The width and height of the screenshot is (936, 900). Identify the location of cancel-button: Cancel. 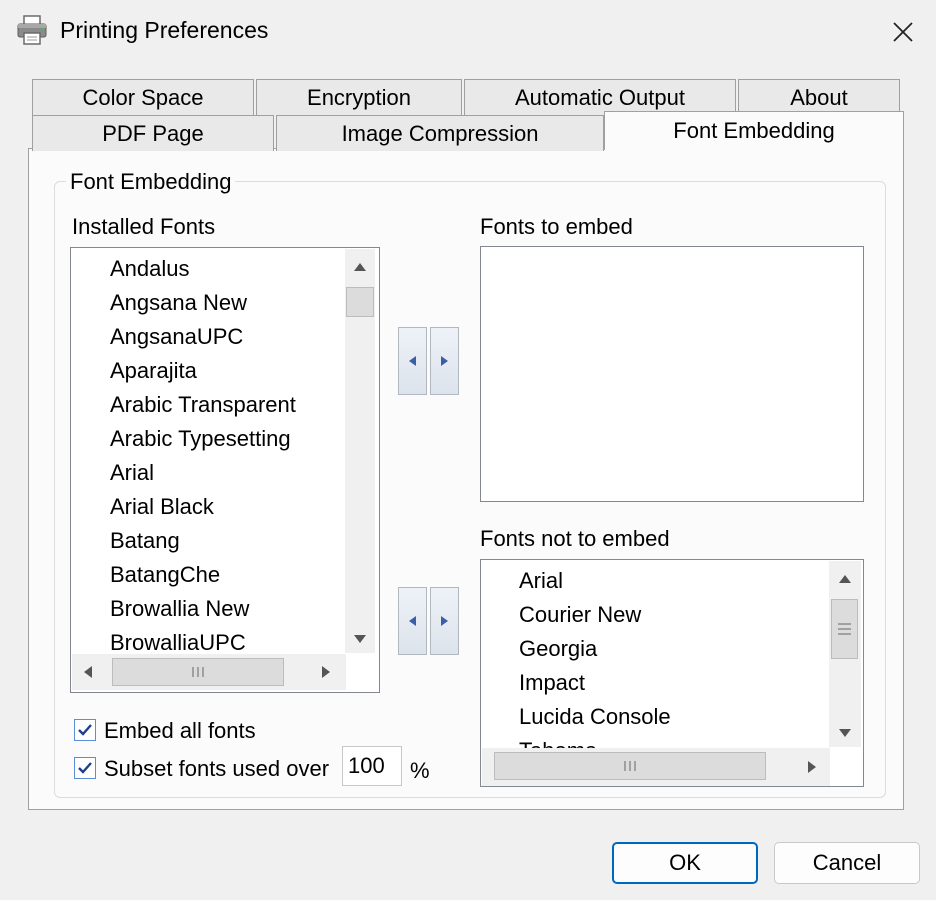
(847, 863).